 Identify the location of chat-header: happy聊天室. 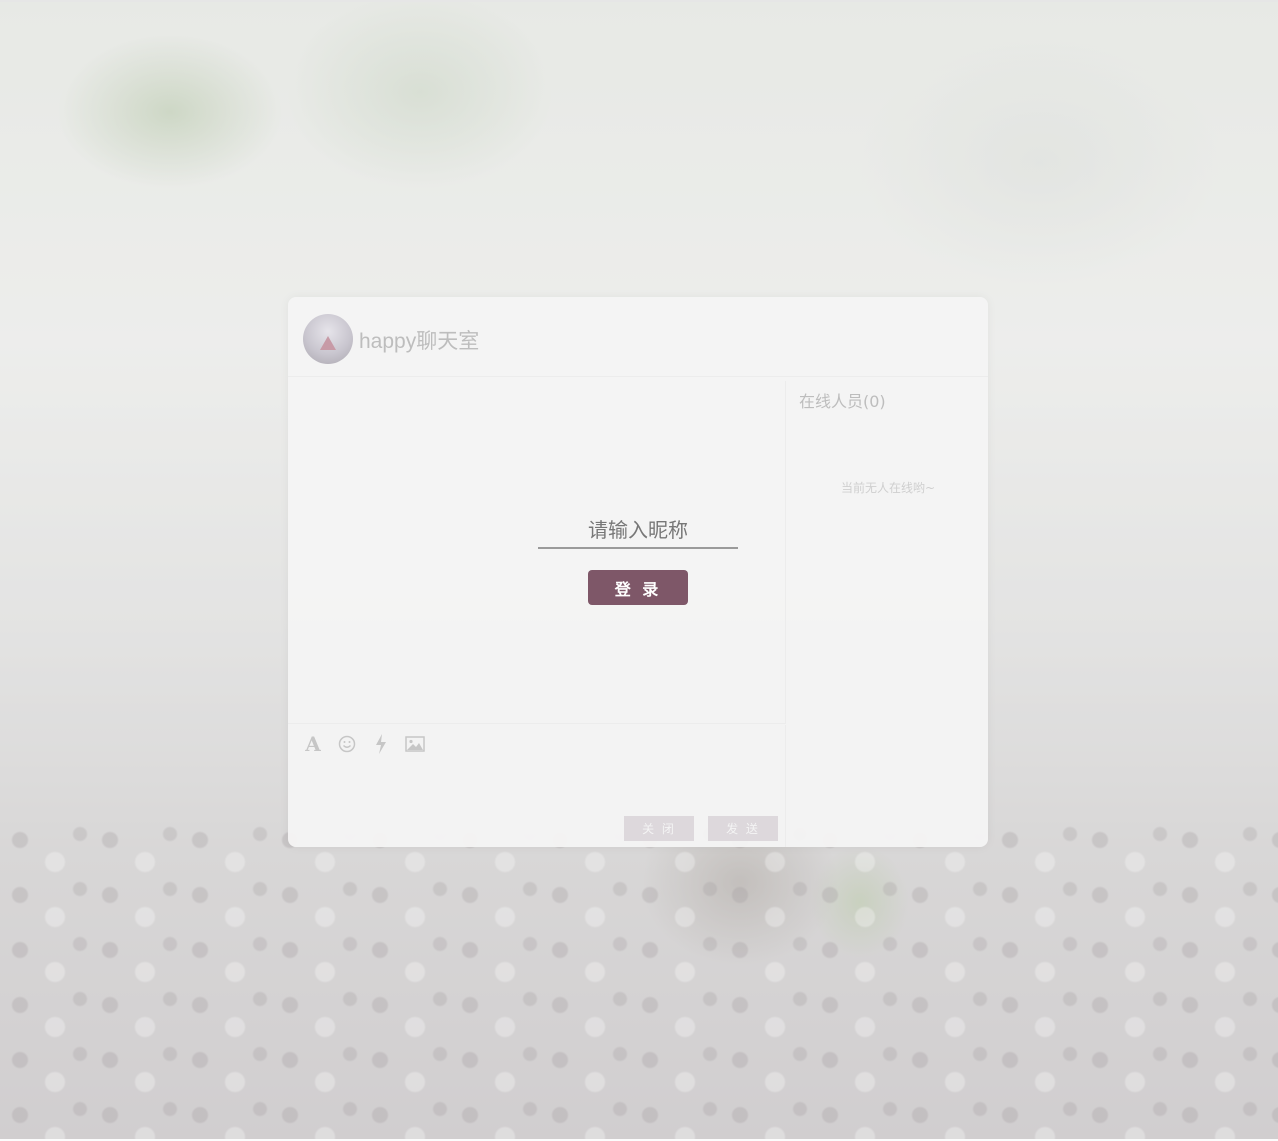
(638, 337).